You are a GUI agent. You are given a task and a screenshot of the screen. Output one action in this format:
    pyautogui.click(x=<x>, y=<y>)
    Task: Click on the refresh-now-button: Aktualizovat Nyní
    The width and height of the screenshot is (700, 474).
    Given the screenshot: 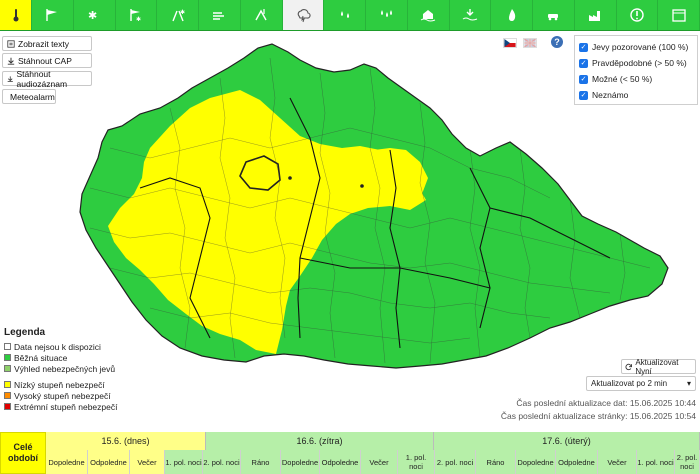 What is the action you would take?
    pyautogui.click(x=658, y=366)
    